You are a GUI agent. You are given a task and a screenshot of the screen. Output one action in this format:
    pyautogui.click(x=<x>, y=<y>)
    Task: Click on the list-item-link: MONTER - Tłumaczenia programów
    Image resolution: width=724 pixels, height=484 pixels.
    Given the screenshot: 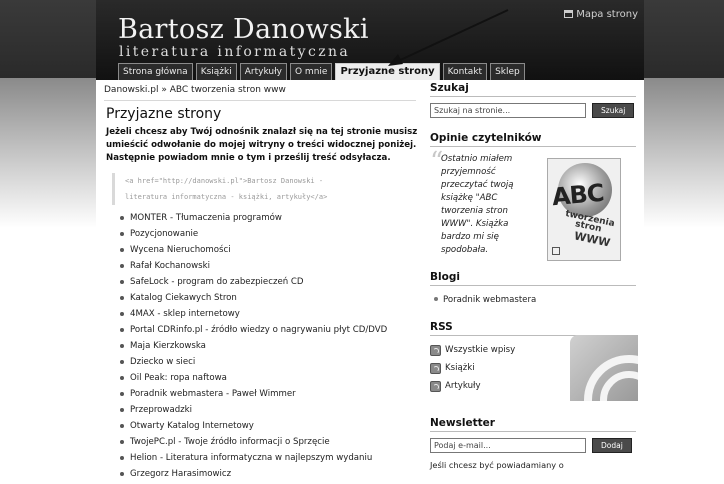 What is the action you would take?
    pyautogui.click(x=269, y=218)
    